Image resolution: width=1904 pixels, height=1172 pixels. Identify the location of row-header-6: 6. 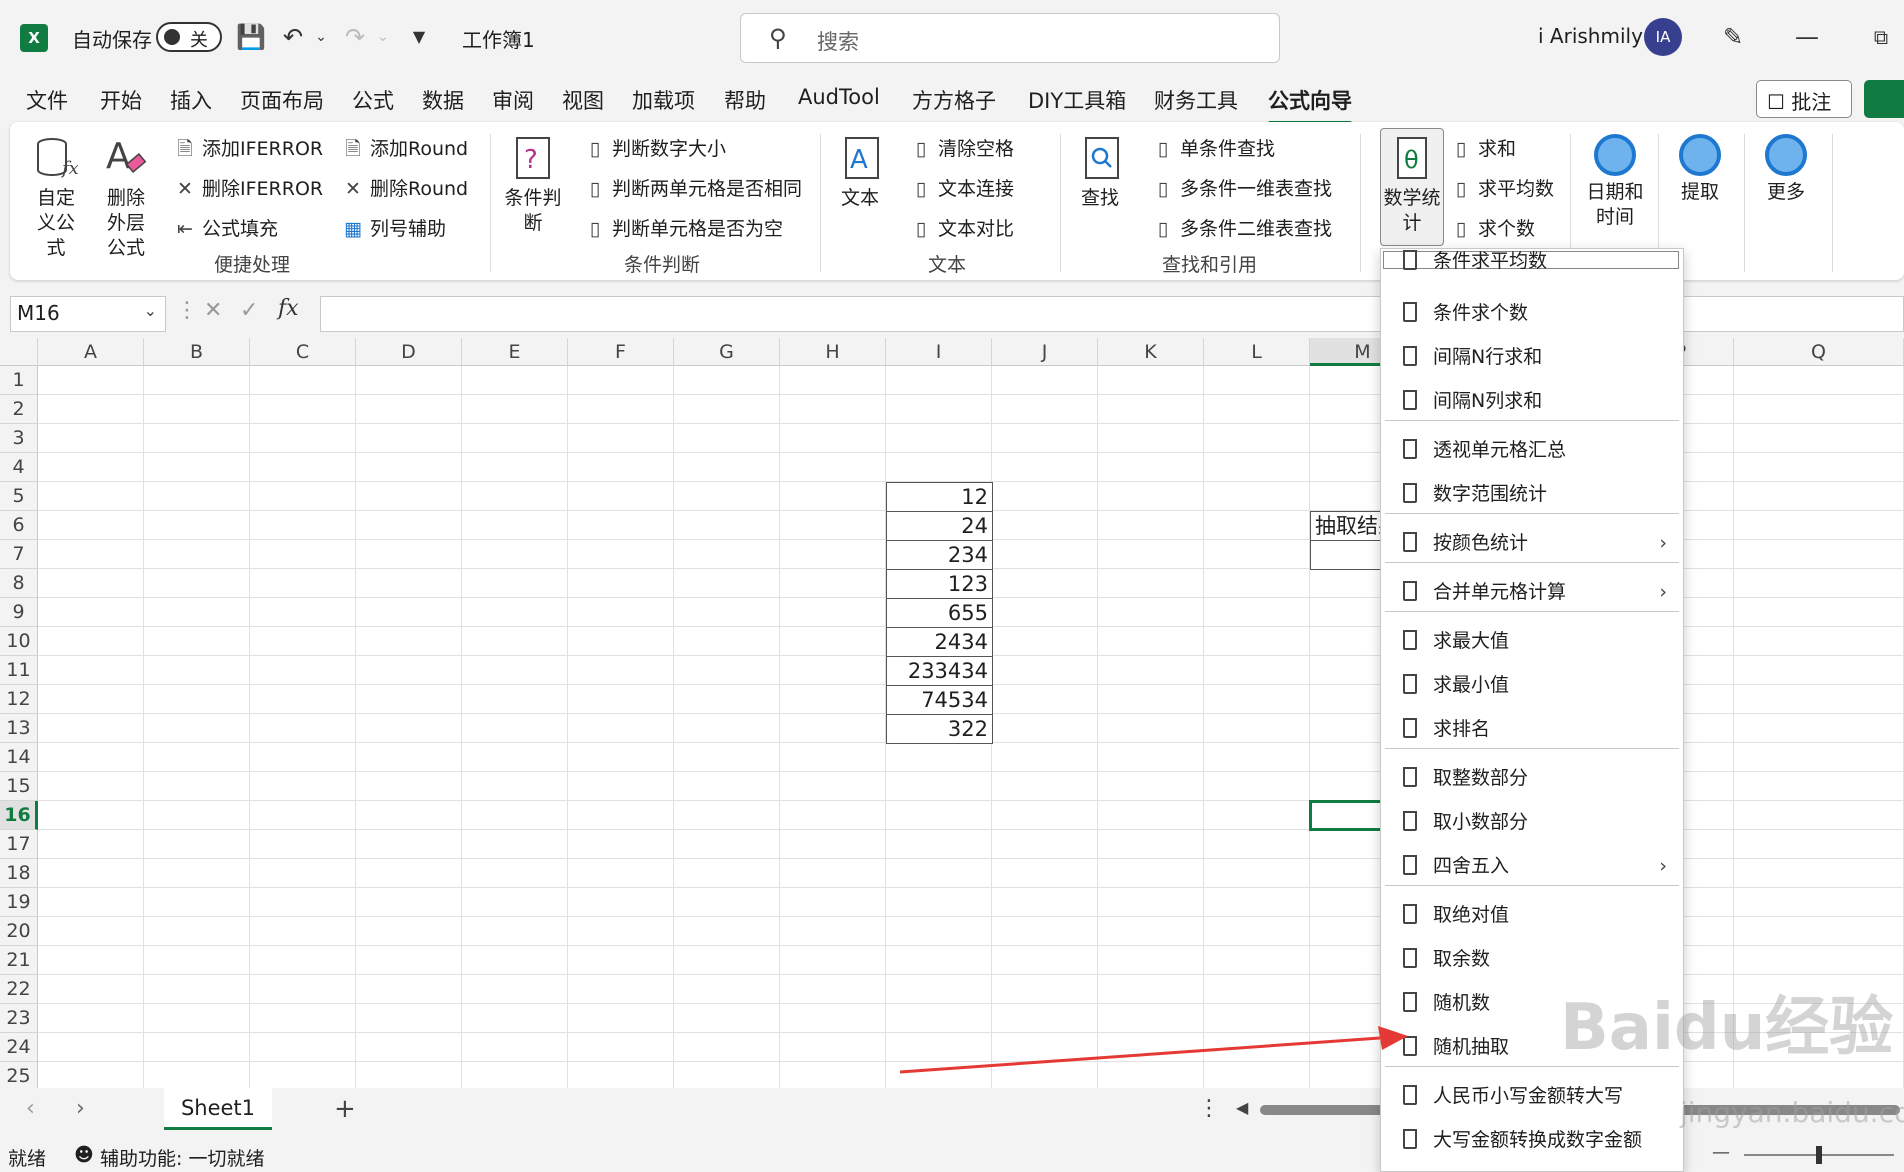
(19, 525).